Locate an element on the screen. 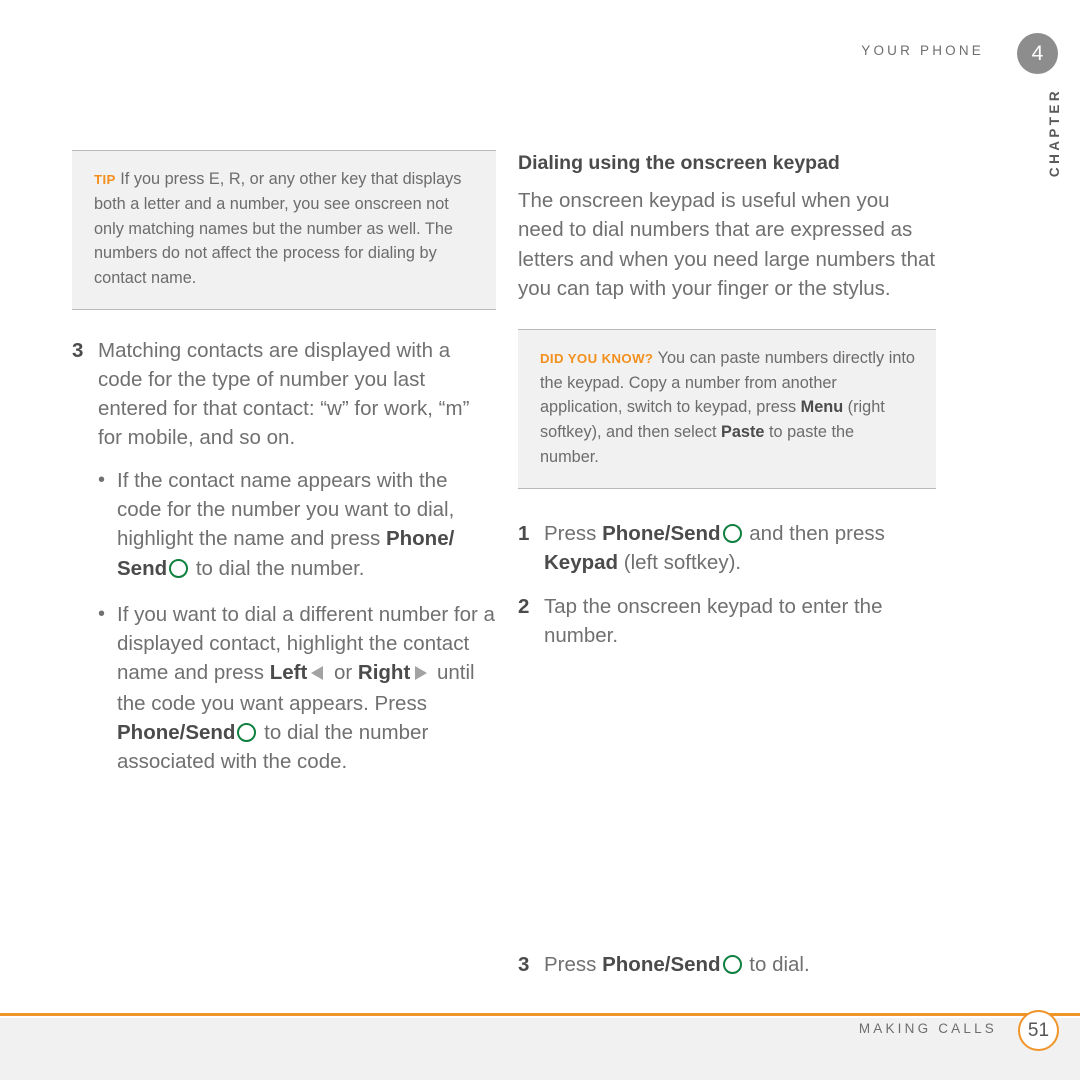  tip-tag: TIP is located at coordinates (105, 179).